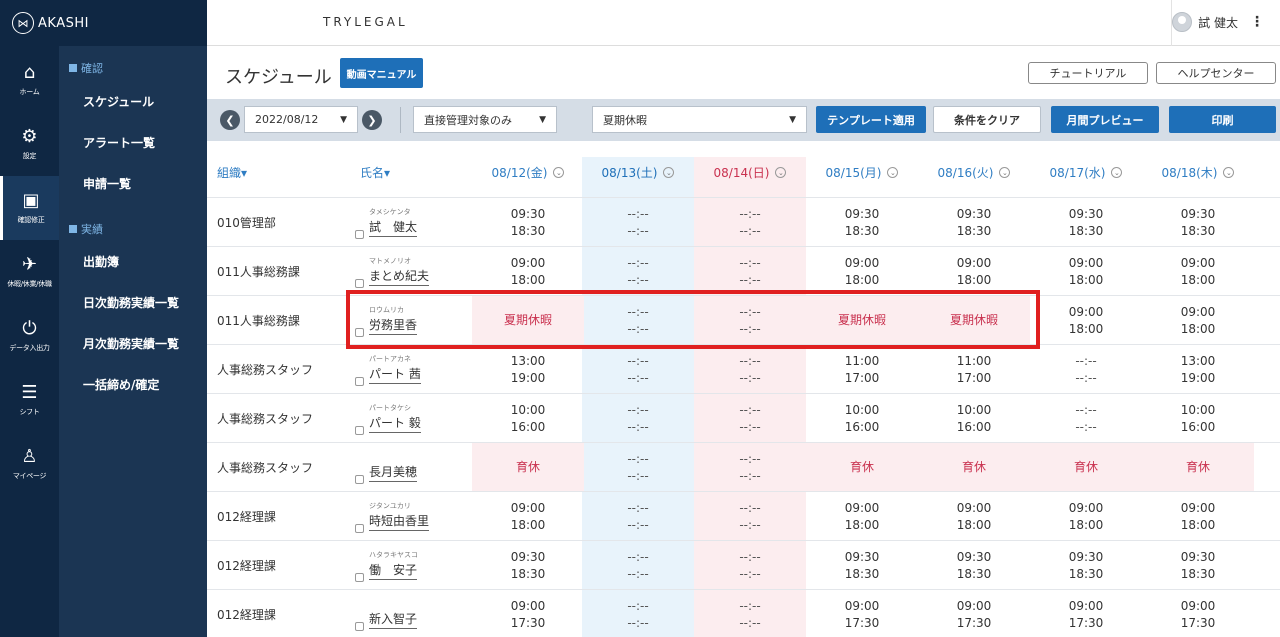 This screenshot has width=1280, height=637. I want to click on rail-item-clipboard: ▣ 確認修正, so click(29, 208).